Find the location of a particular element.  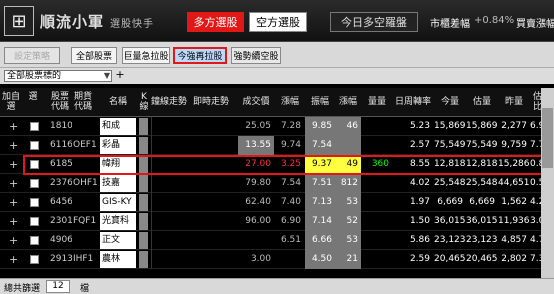

today-compass-button: 今日多空羅盤 is located at coordinates (374, 22).